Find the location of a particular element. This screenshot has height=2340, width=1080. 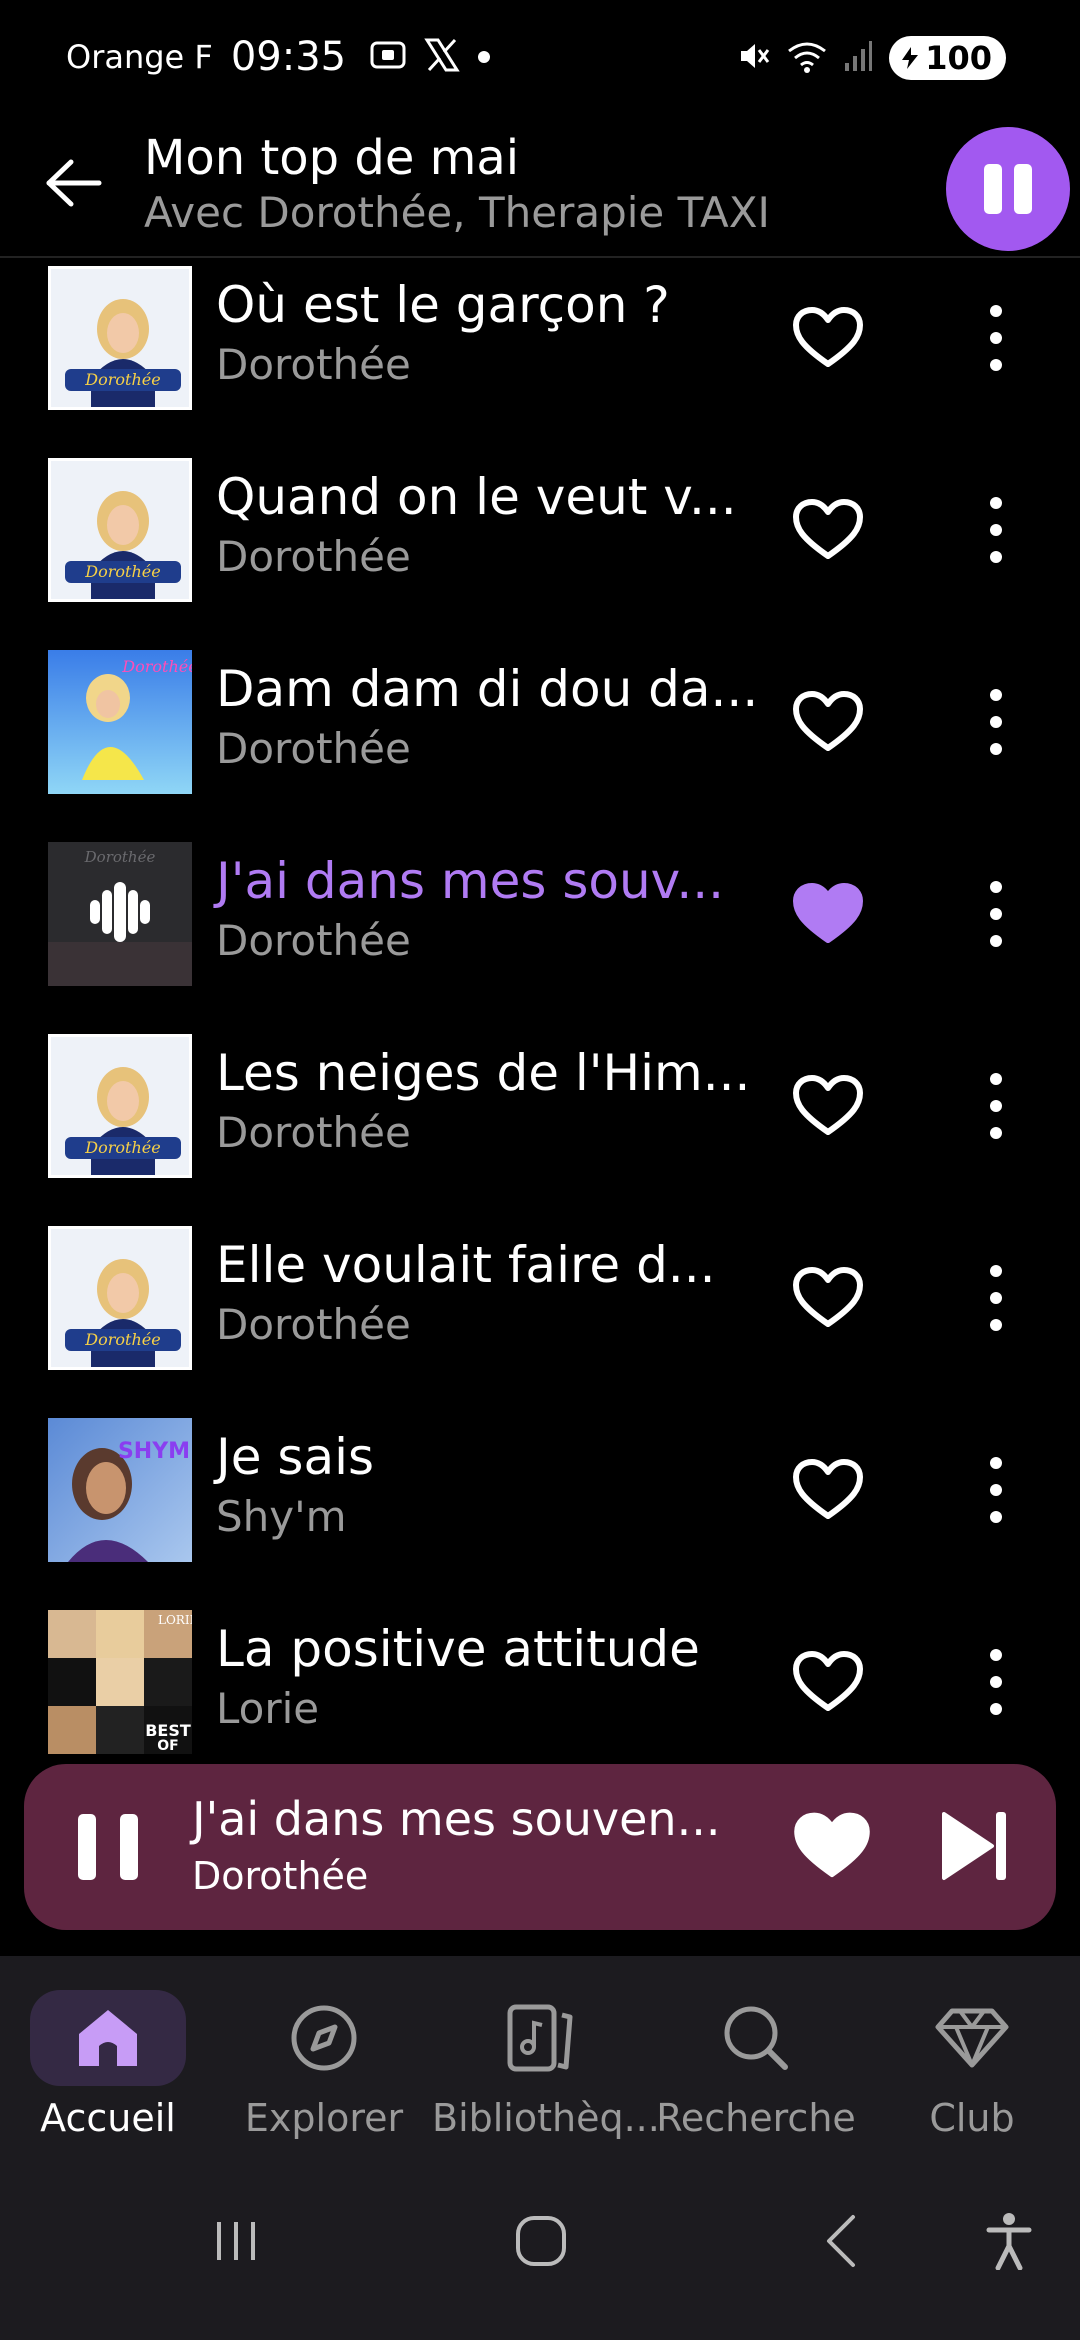

nav-label: Recherche is located at coordinates (756, 2118).